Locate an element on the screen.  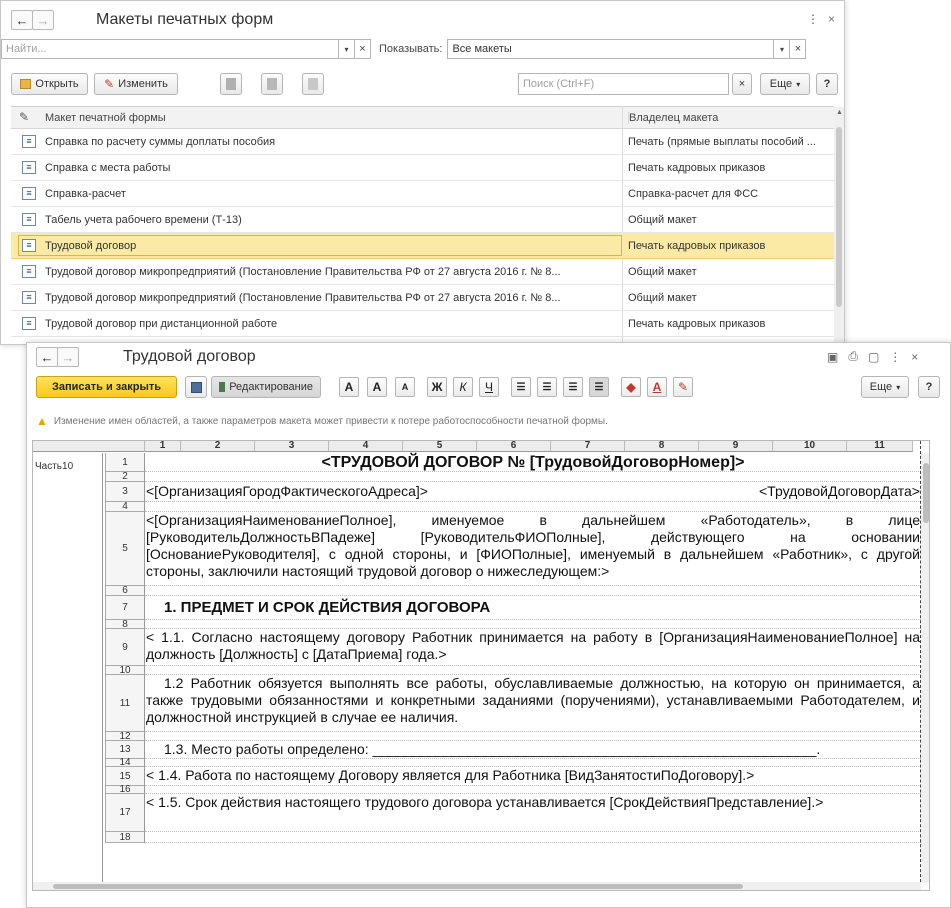
row-header: 1 is located at coordinates (125, 462).